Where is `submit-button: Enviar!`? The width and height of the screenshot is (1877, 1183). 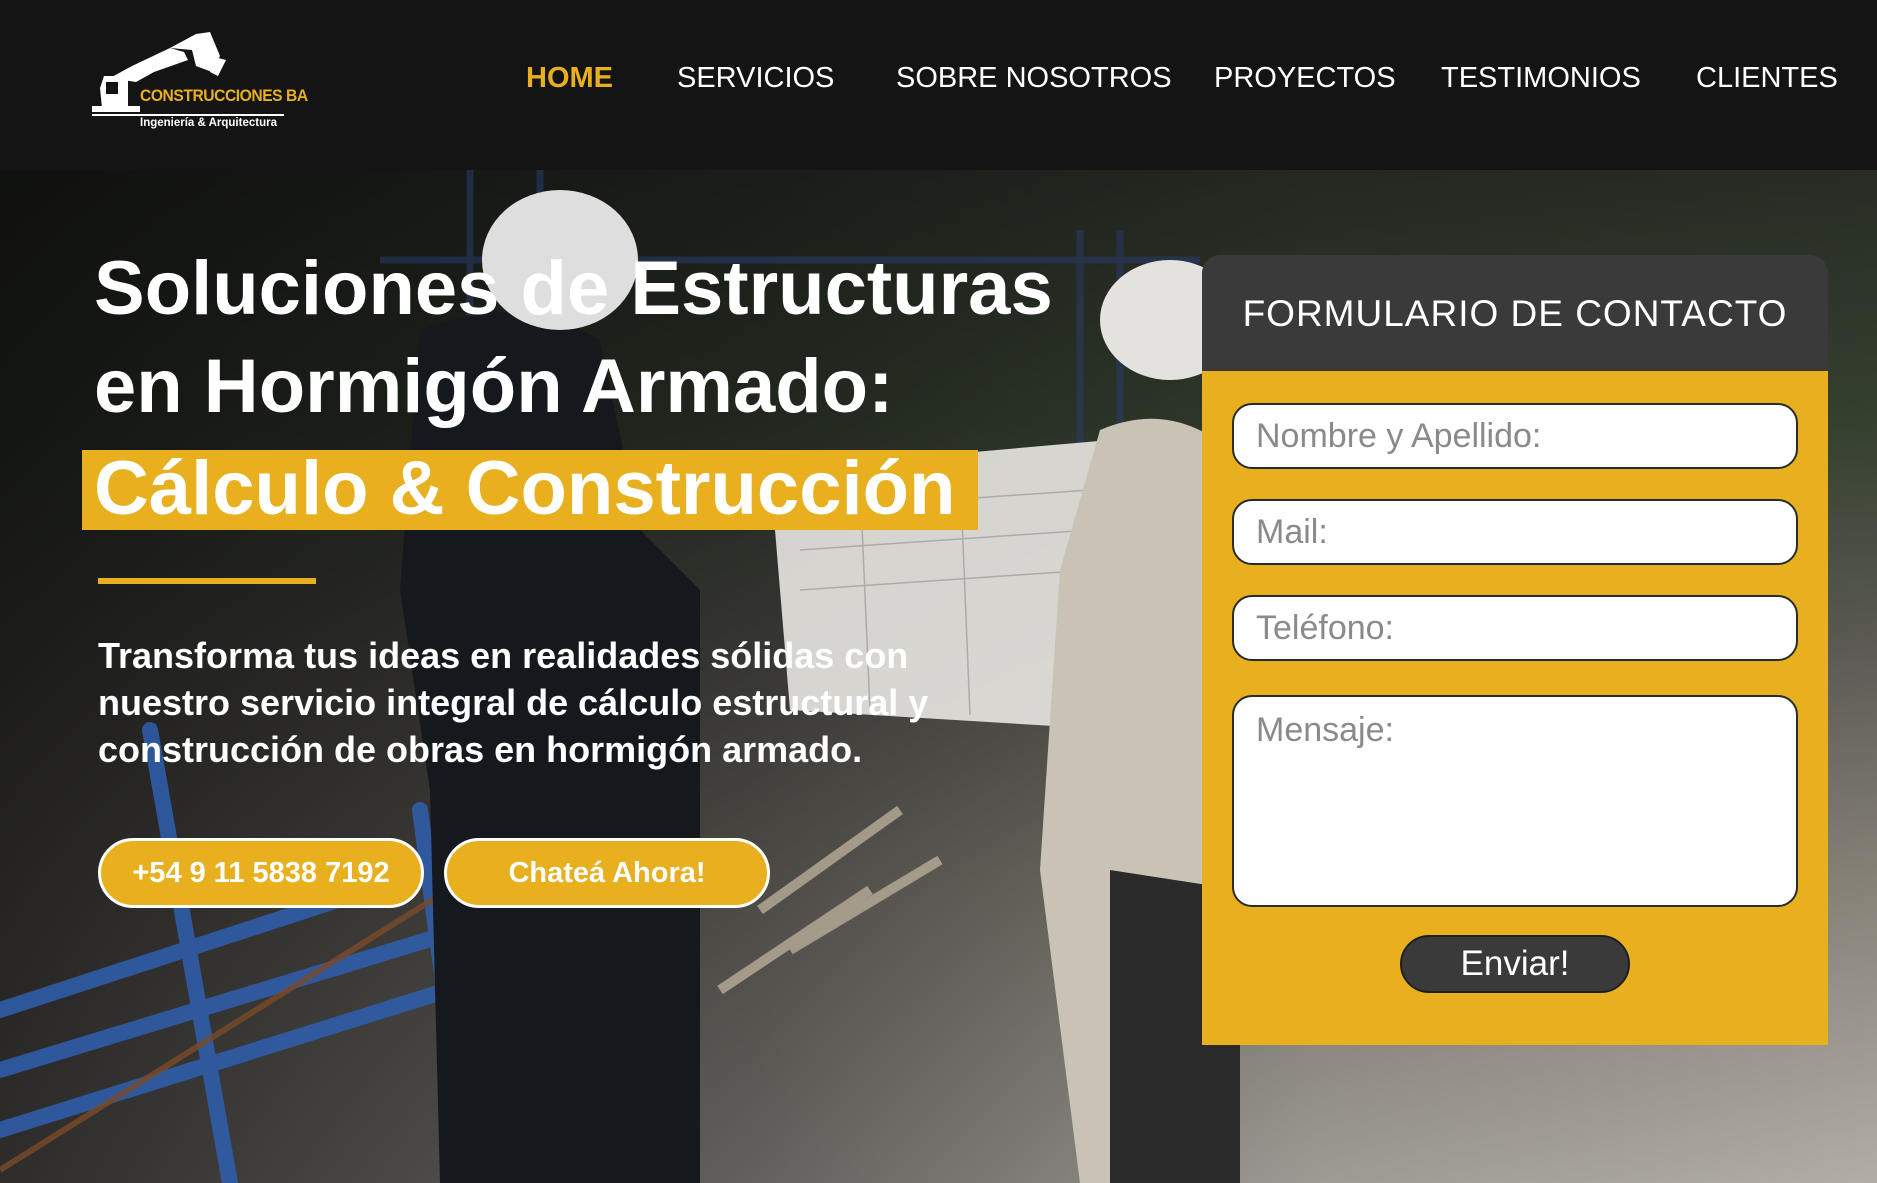 submit-button: Enviar! is located at coordinates (1515, 964).